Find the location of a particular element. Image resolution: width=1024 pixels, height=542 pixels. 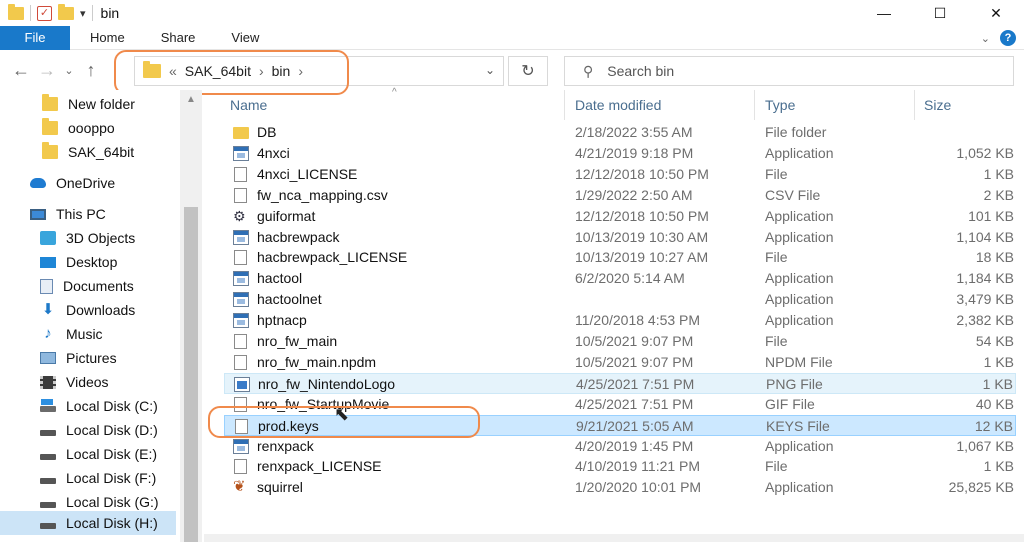

window-controls: — ☐ ✕ is located at coordinates (940, 13).